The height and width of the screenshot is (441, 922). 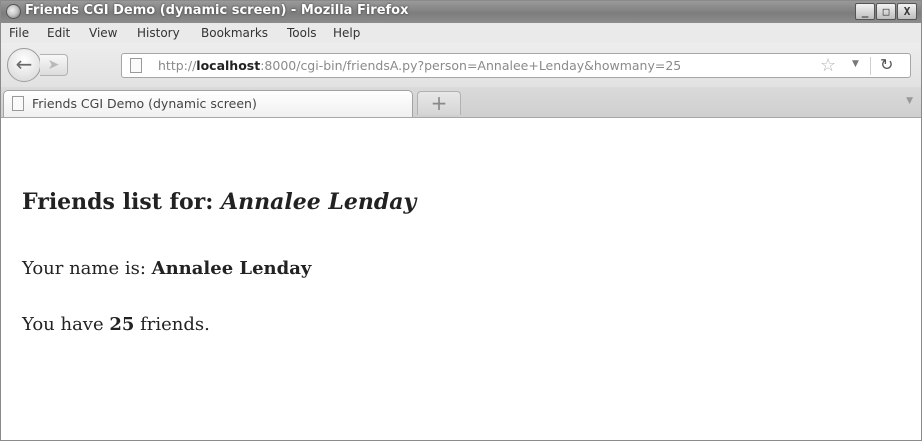 I want to click on url-prefix: http://, so click(x=177, y=65).